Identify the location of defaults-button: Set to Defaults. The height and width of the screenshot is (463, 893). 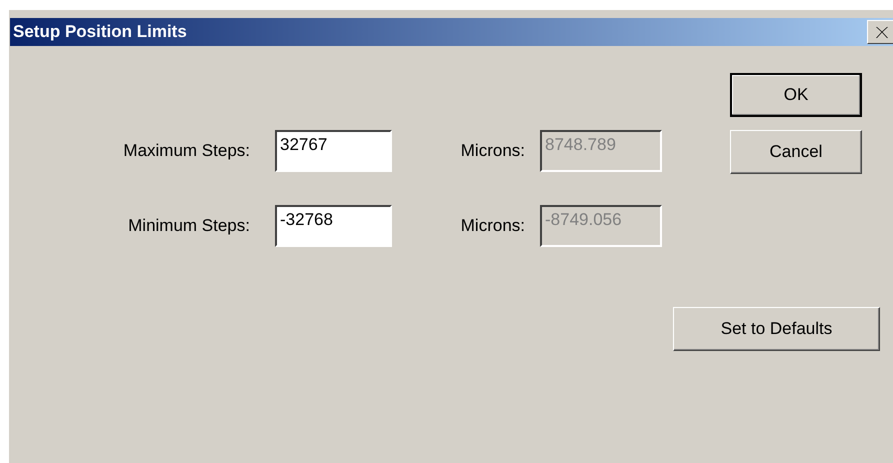
(776, 329).